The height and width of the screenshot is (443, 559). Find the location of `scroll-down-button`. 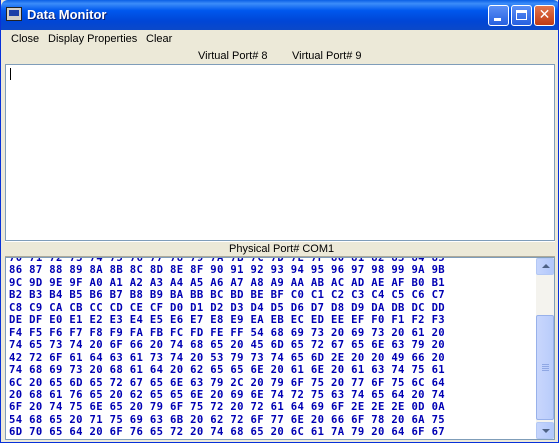

scroll-down-button is located at coordinates (545, 430).